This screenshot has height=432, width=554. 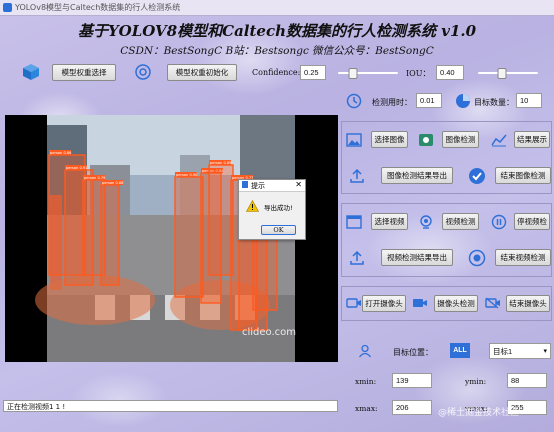 I want to click on time-value: 0.01, so click(x=429, y=100).